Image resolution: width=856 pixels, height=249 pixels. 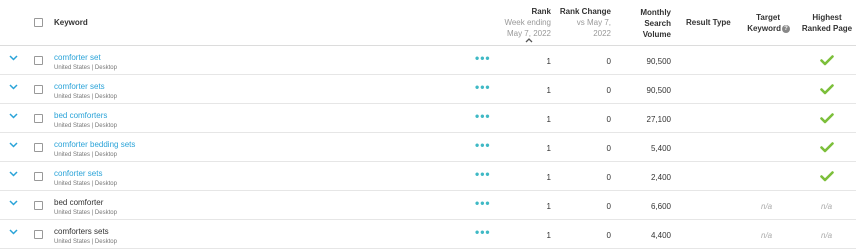 I want to click on keyword-text: bed comforters, so click(x=80, y=116).